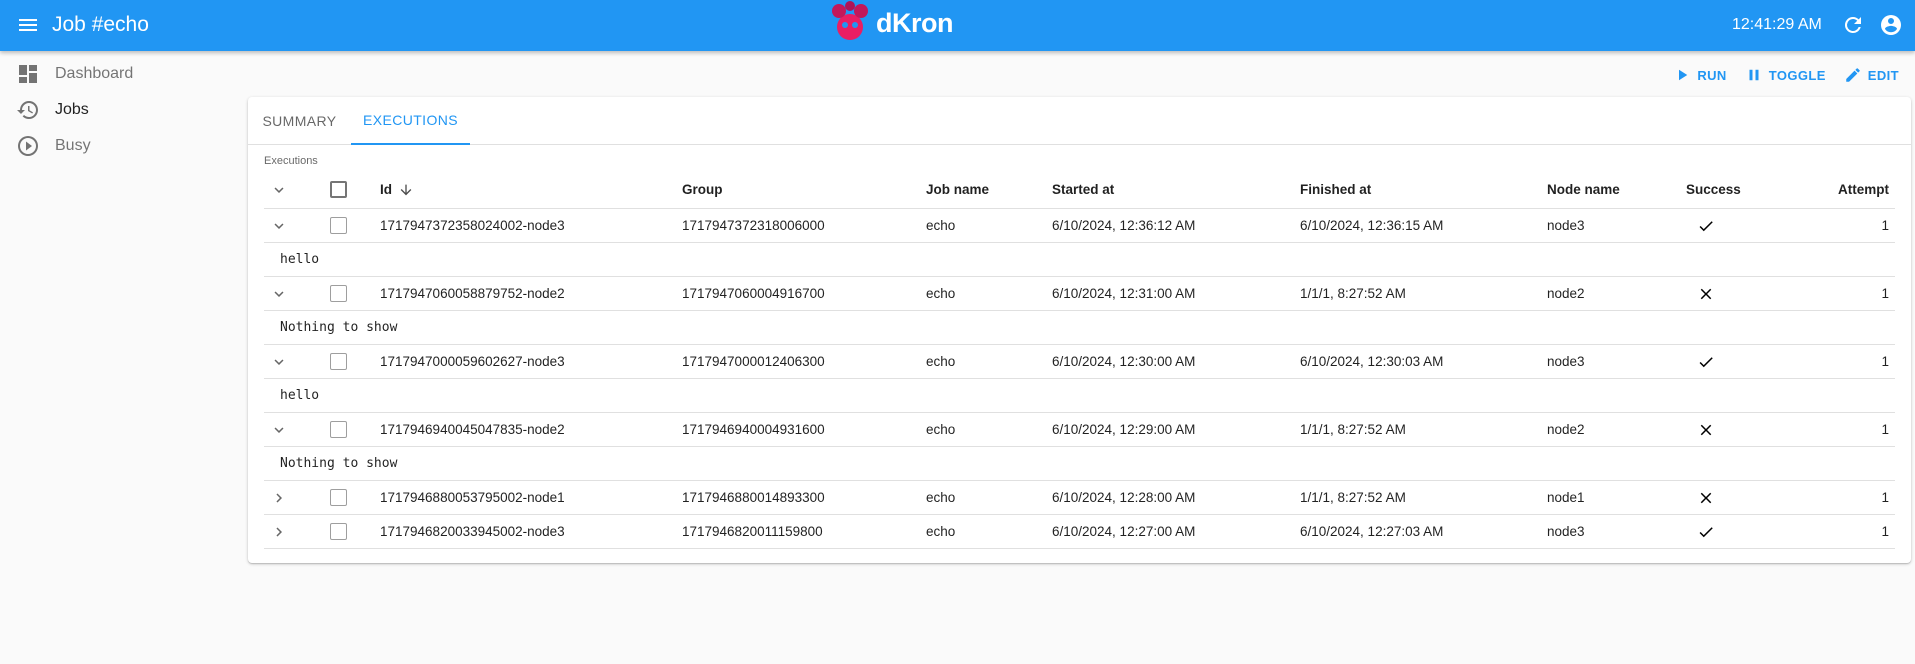 The image size is (1915, 664). What do you see at coordinates (1124, 531) in the screenshot?
I see `cell-started-at: 6/10/2024, 12:27:00 AM` at bounding box center [1124, 531].